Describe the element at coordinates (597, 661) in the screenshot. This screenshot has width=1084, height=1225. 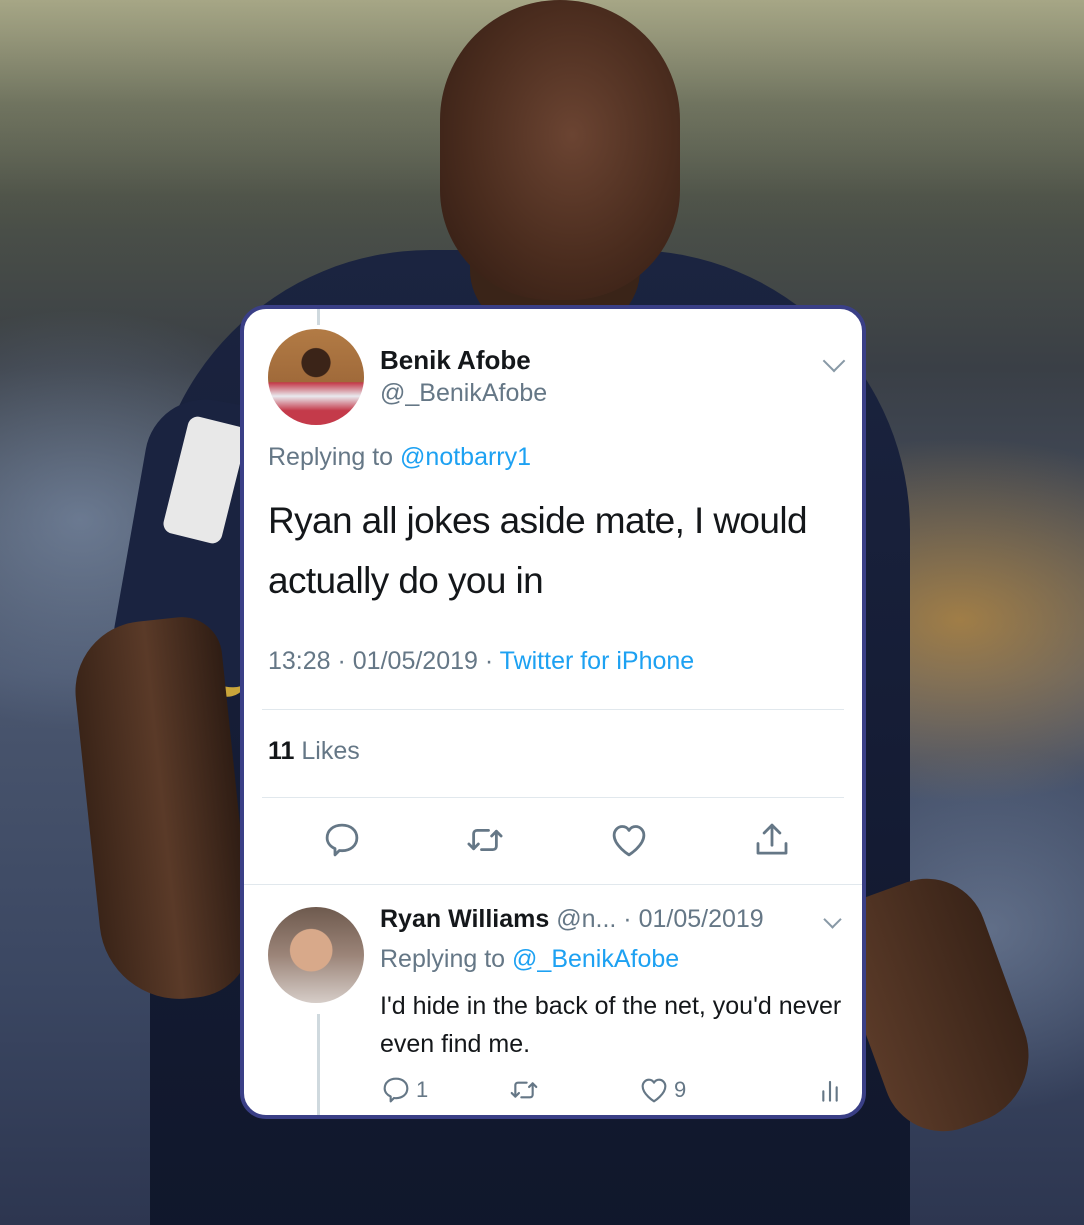
I see `tweet-source-link: Twitter for iPhone` at that location.